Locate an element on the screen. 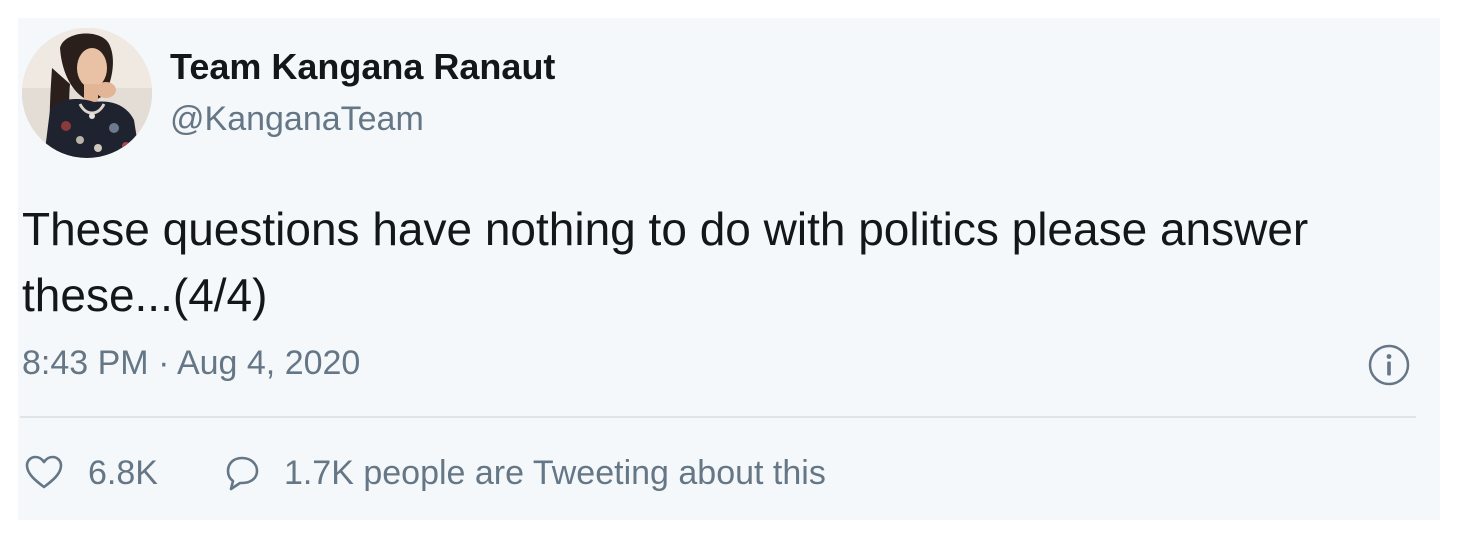  speech-bubble-icon is located at coordinates (242, 473).